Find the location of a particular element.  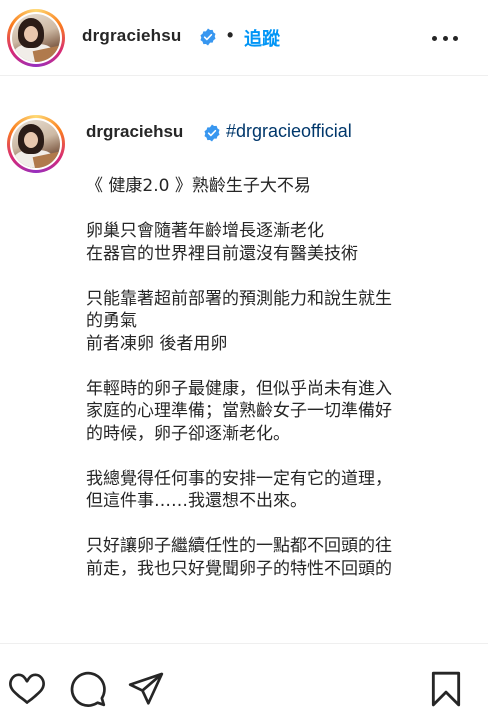

caption-line: 年輕時的卵子最健康，但似乎尚未有進入 is located at coordinates (239, 388).